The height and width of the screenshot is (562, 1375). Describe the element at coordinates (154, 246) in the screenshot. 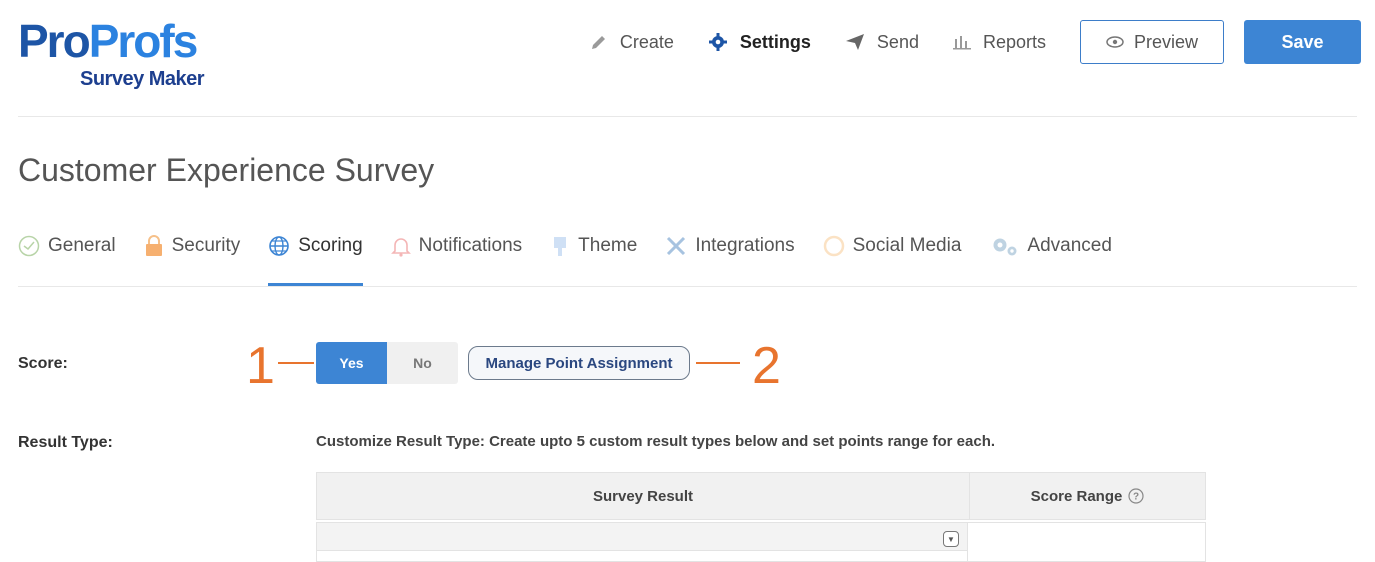

I see `lock-icon` at that location.